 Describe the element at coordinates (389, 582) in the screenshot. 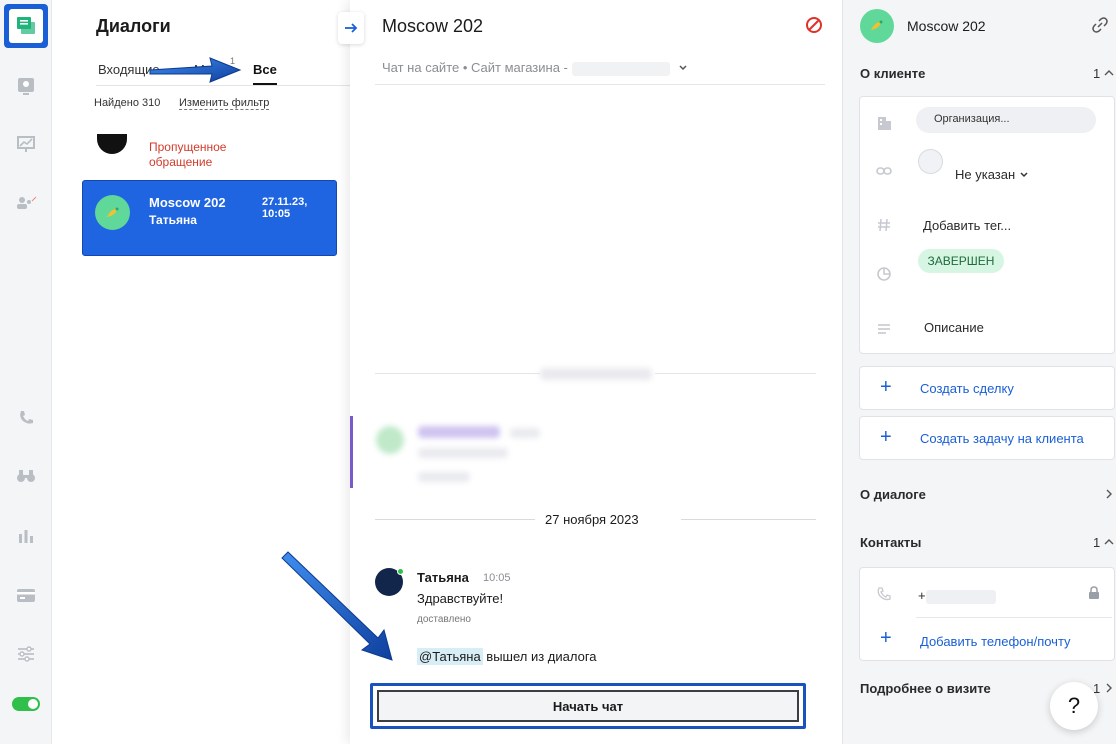

I see `message-avatar` at that location.